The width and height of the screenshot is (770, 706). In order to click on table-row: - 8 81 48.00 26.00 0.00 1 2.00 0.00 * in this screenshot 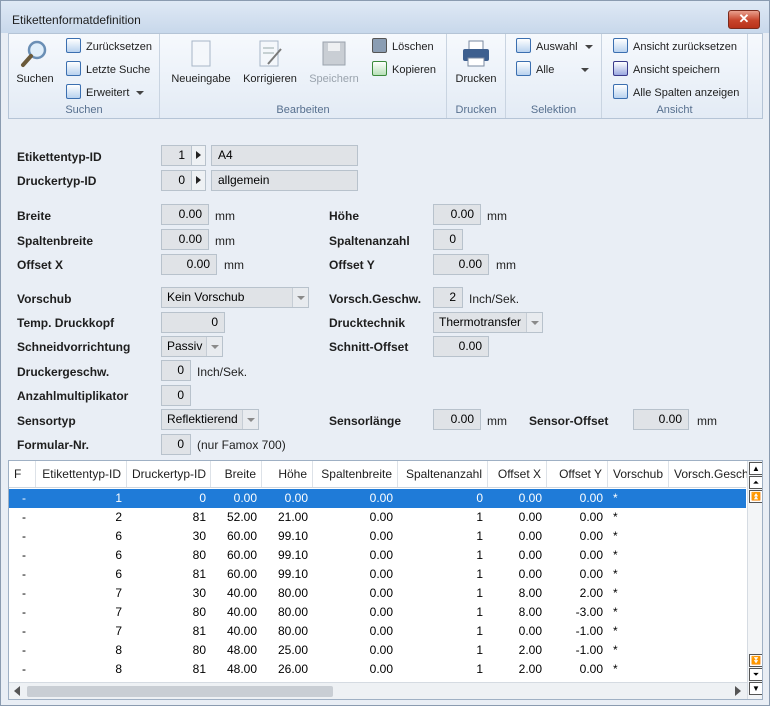, I will do `click(377, 669)`.